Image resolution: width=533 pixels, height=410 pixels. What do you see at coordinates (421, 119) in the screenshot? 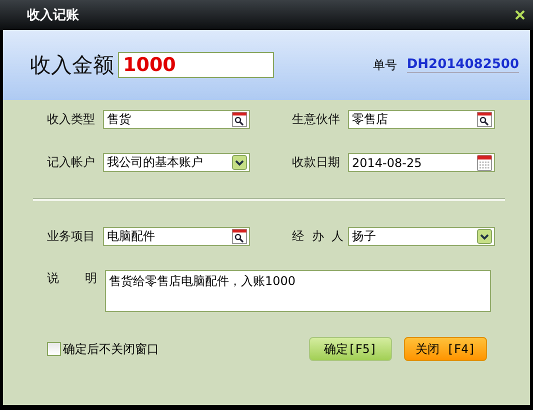
I see `input-field: 零售店` at bounding box center [421, 119].